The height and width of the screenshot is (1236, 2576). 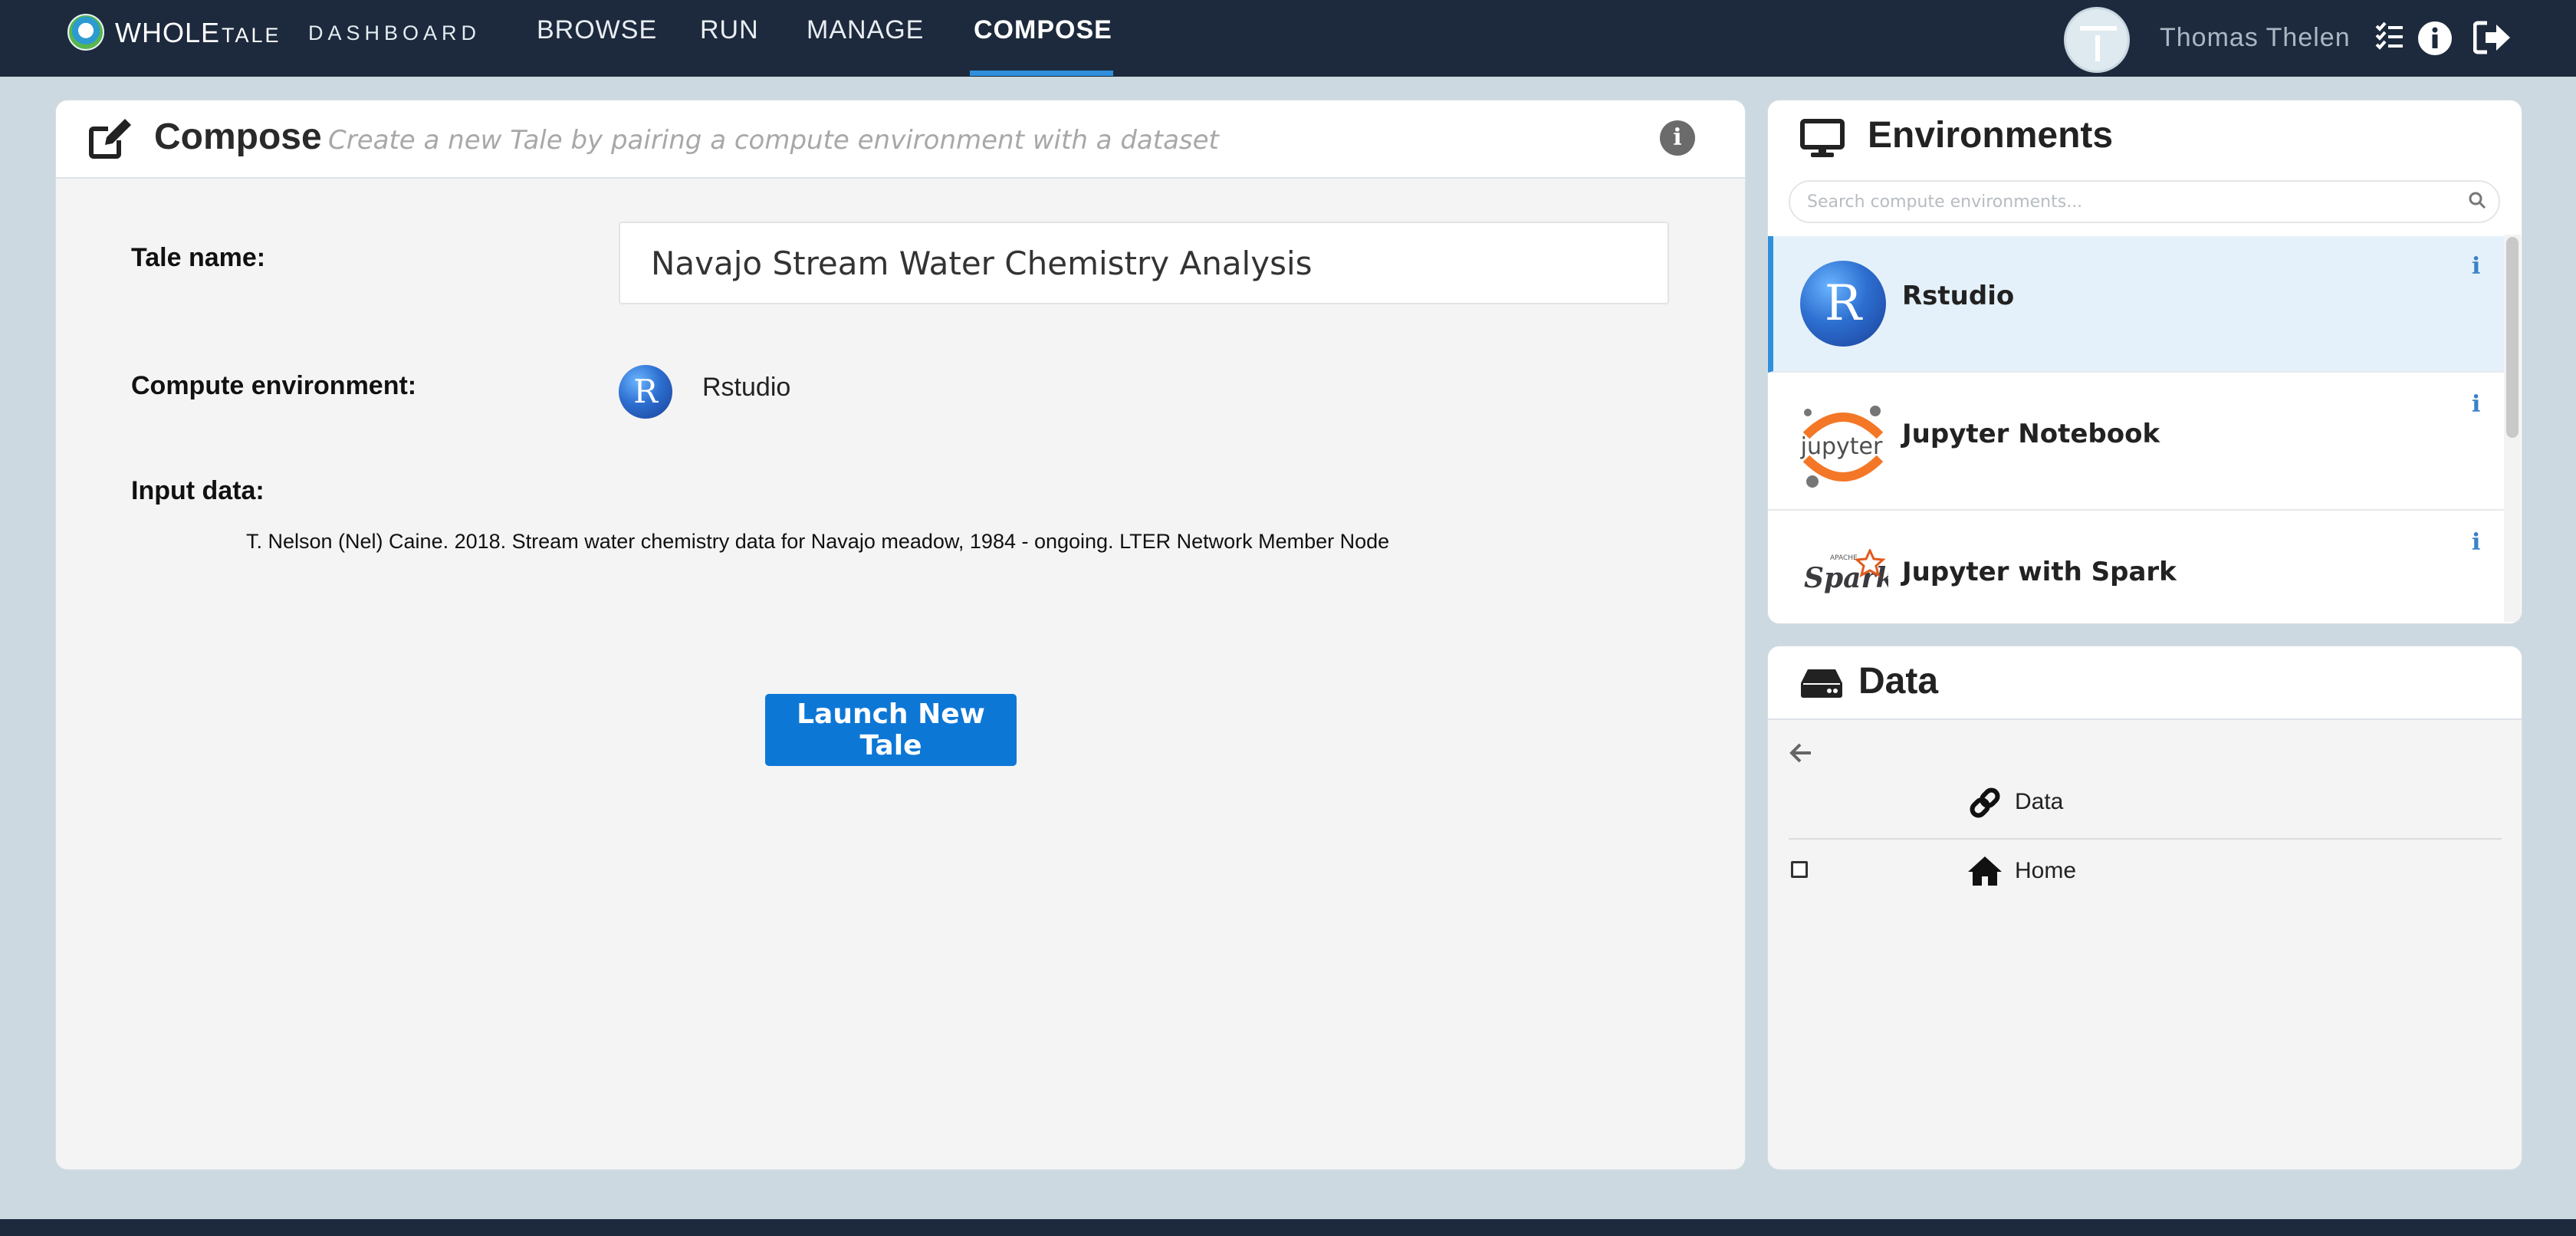 I want to click on brand-whole: WHOLE, so click(x=168, y=32).